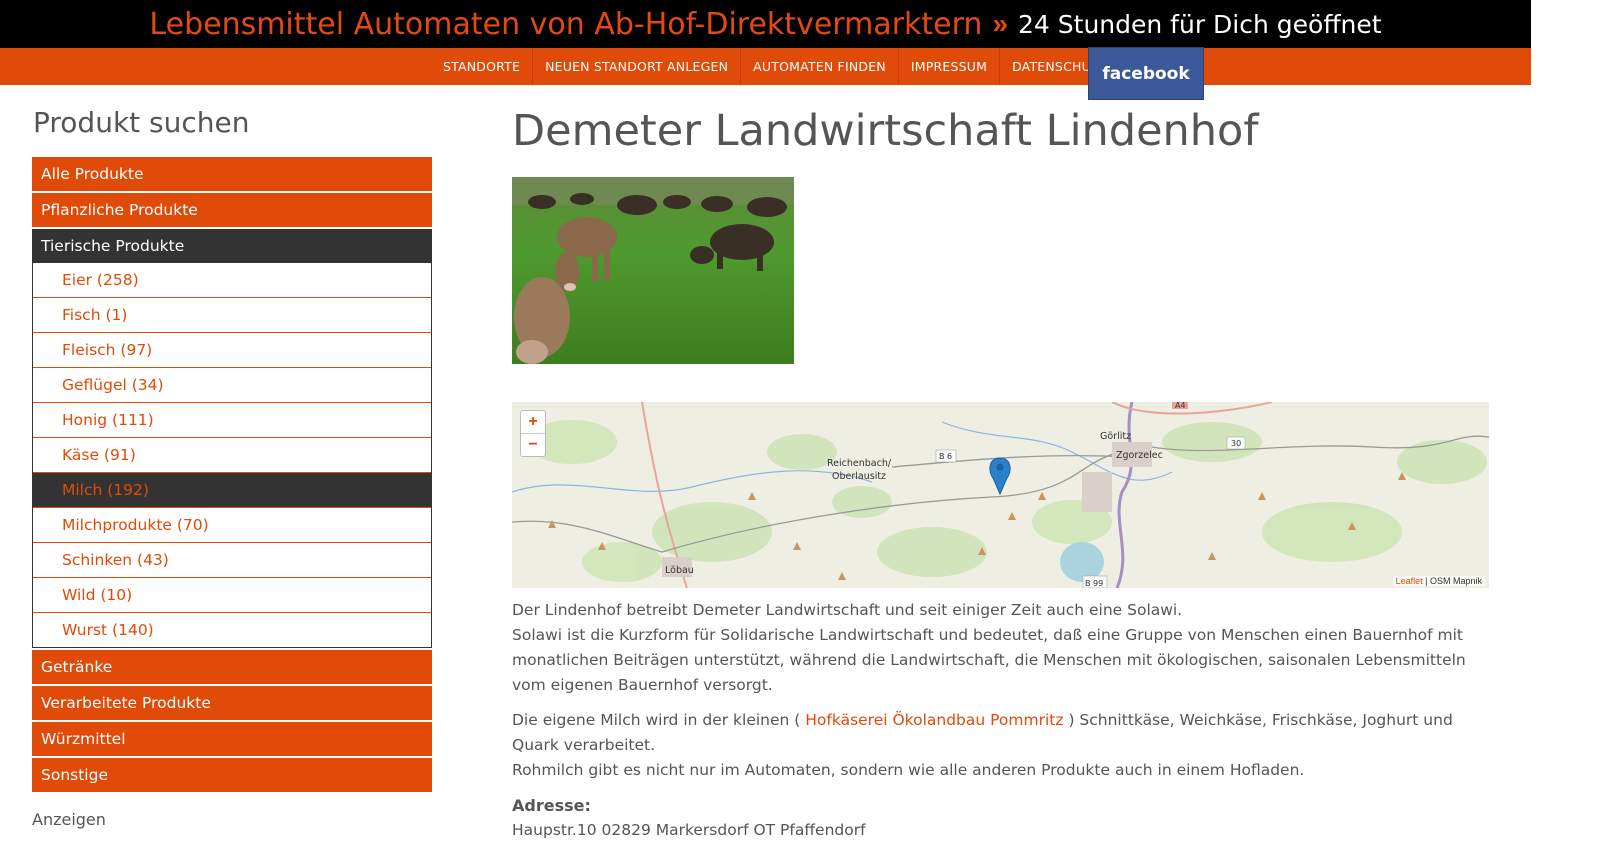 Image resolution: width=1600 pixels, height=863 pixels. I want to click on address-label: Adresse:, so click(551, 805).